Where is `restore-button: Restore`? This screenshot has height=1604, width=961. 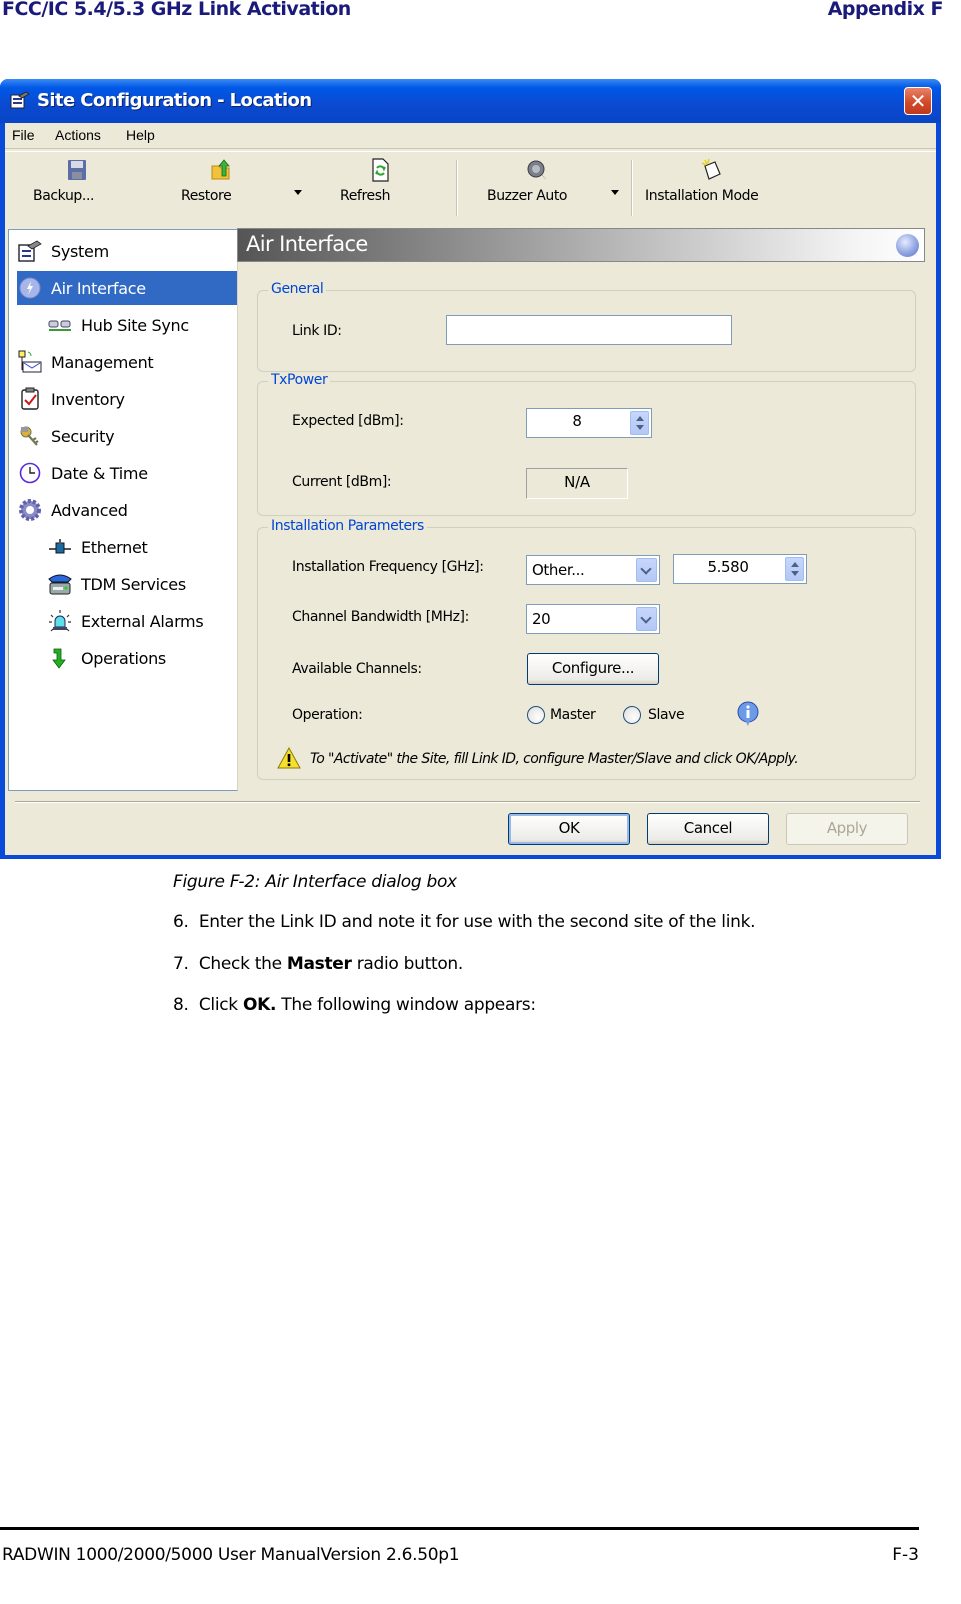
restore-button: Restore is located at coordinates (221, 188).